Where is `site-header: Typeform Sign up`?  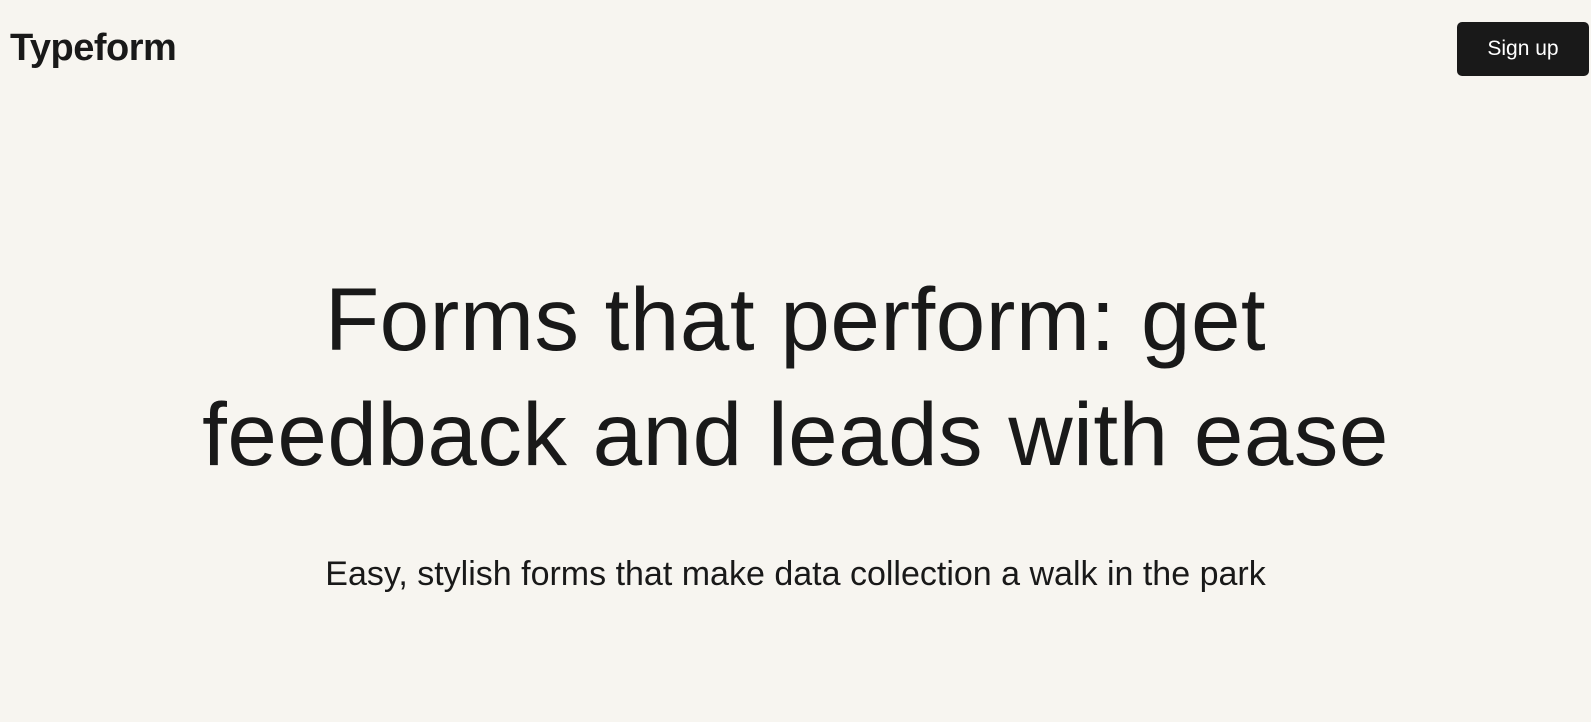
site-header: Typeform Sign up is located at coordinates (795, 48).